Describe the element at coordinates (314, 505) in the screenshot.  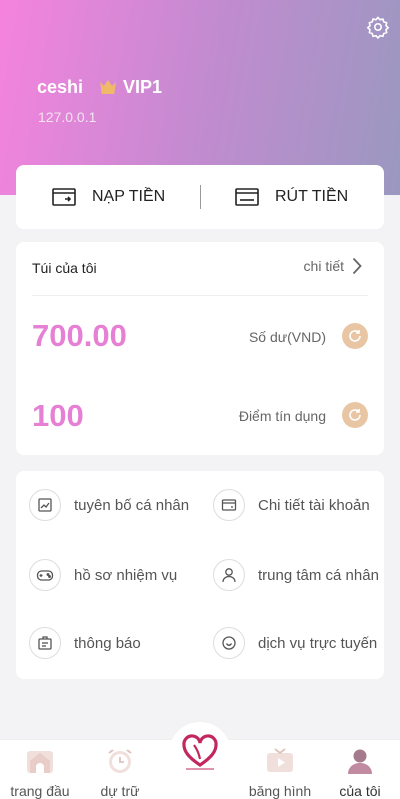
I see `menu-label: Chi tiết tài khoản` at that location.